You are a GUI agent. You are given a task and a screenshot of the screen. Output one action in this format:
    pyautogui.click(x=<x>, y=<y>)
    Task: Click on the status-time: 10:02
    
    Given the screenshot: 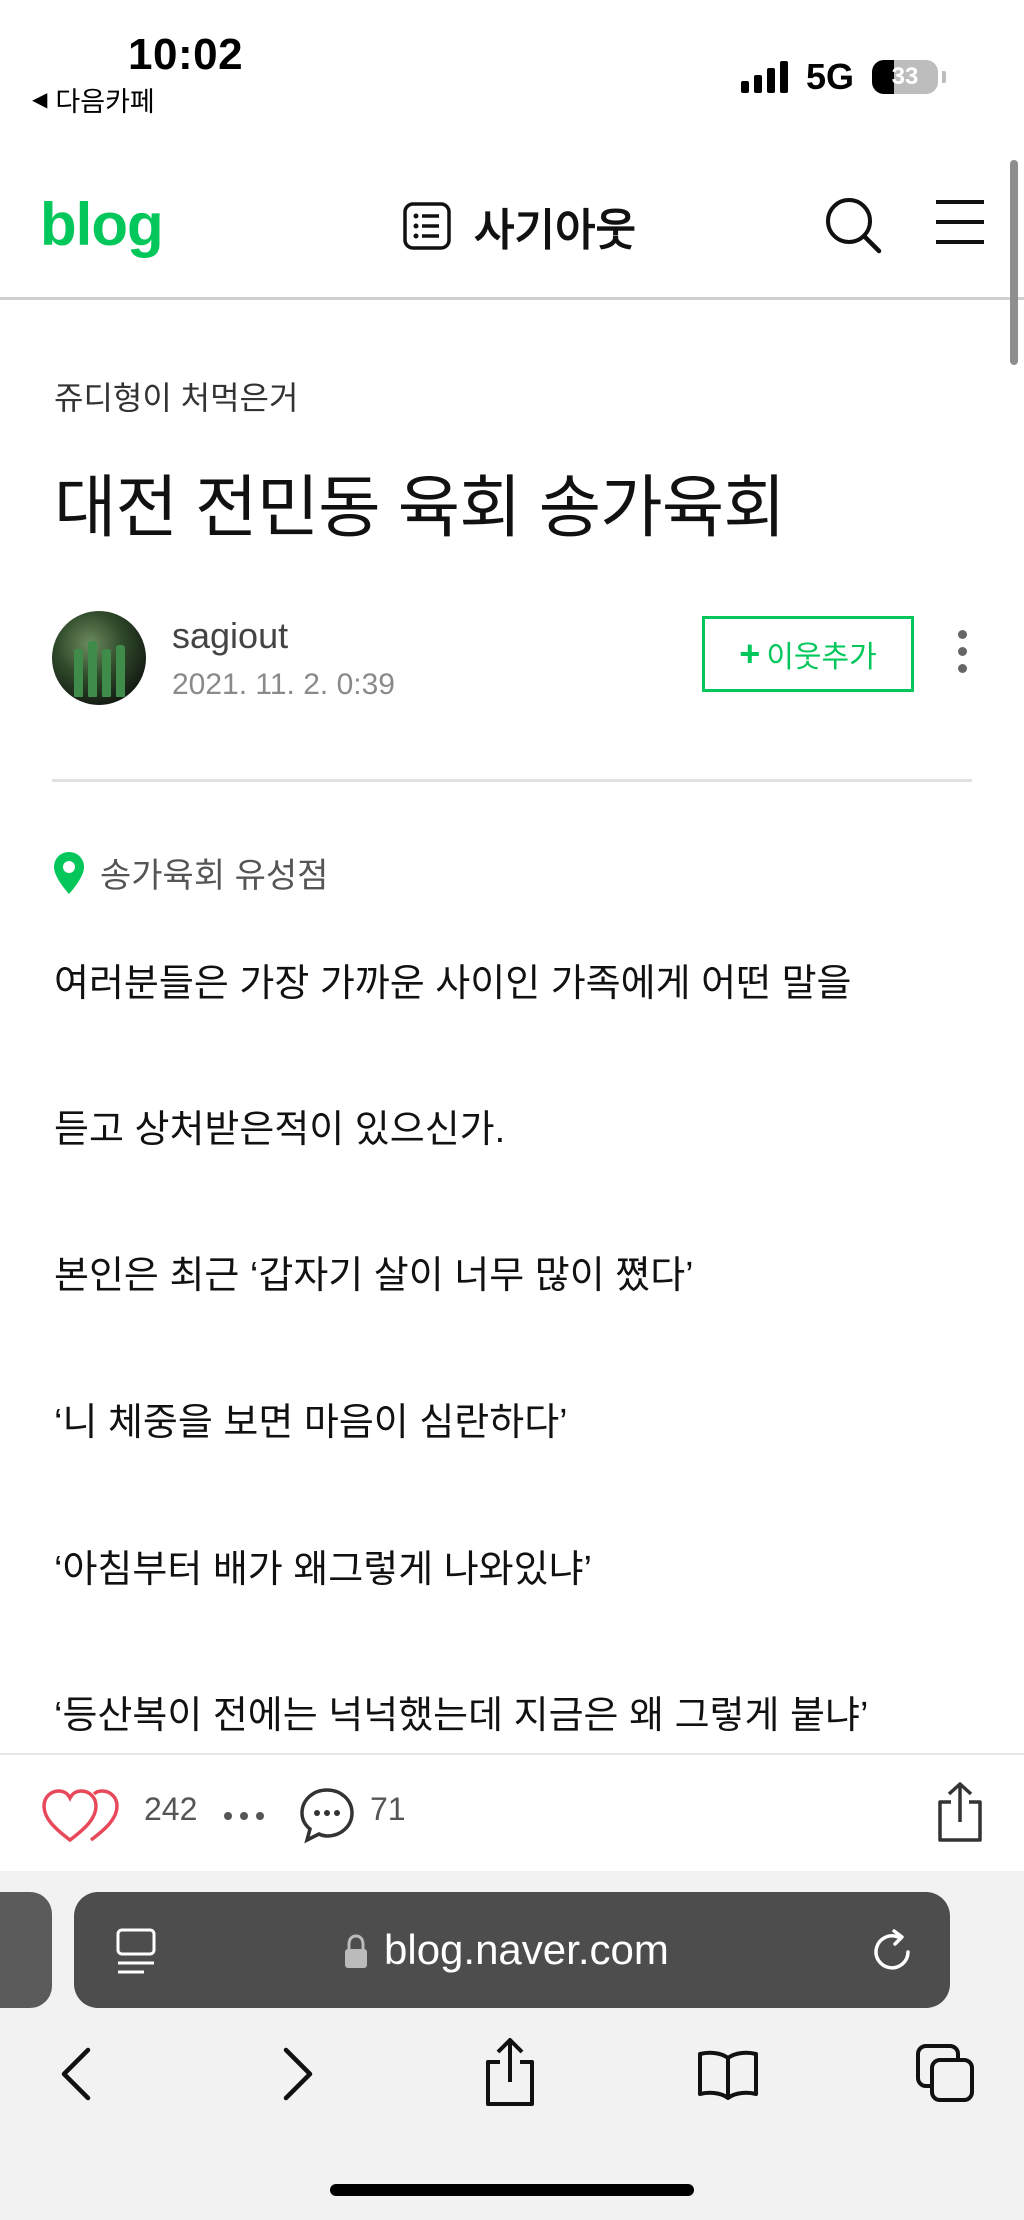 What is the action you would take?
    pyautogui.click(x=186, y=54)
    